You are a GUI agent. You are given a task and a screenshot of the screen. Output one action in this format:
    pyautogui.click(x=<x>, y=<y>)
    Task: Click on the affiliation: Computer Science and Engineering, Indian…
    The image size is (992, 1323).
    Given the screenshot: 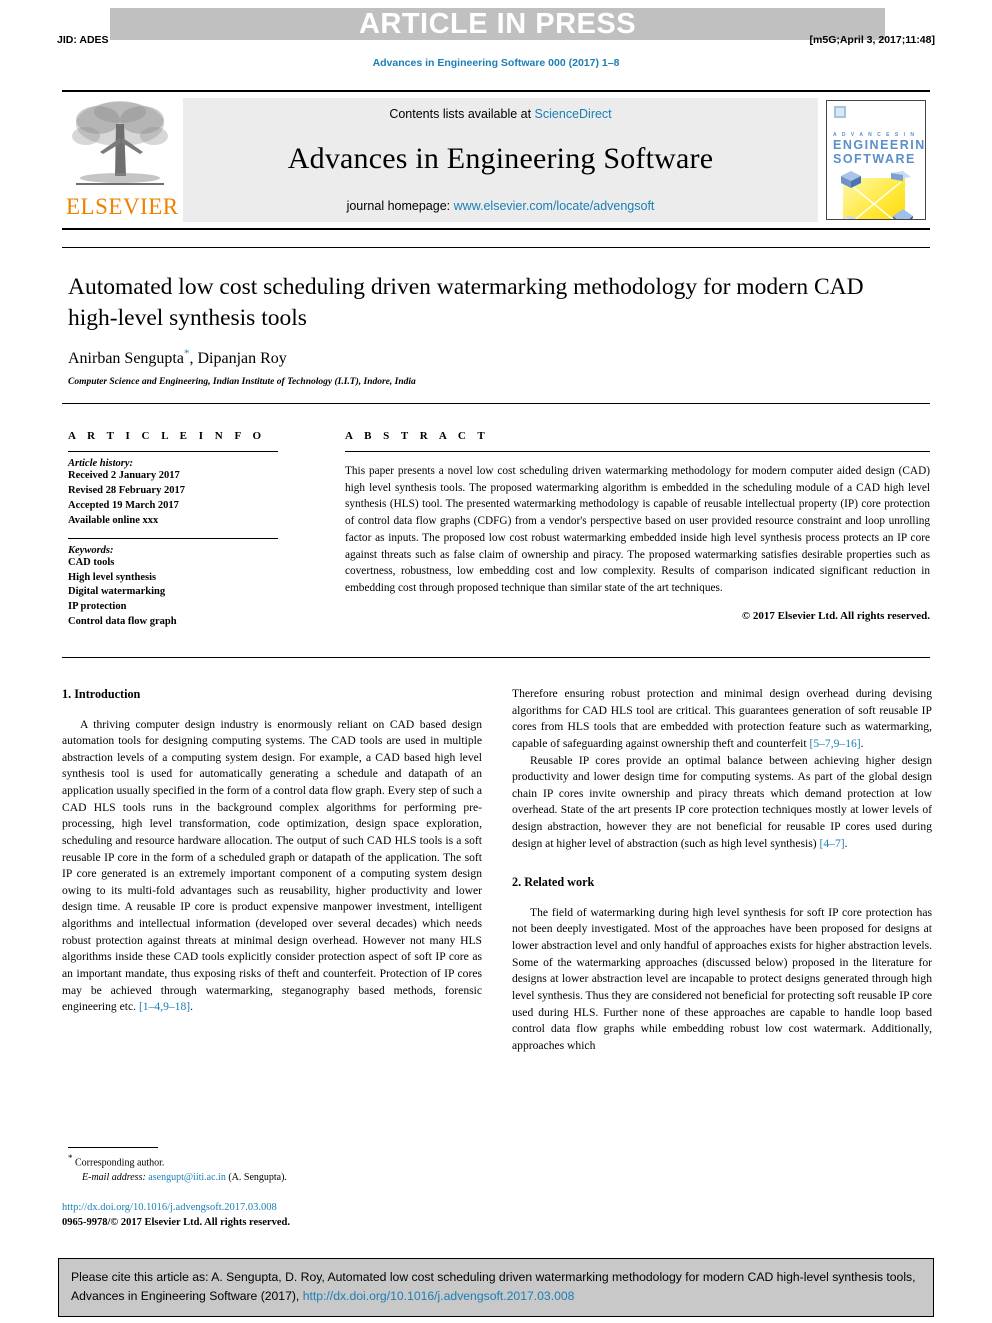 What is the action you would take?
    pyautogui.click(x=242, y=382)
    